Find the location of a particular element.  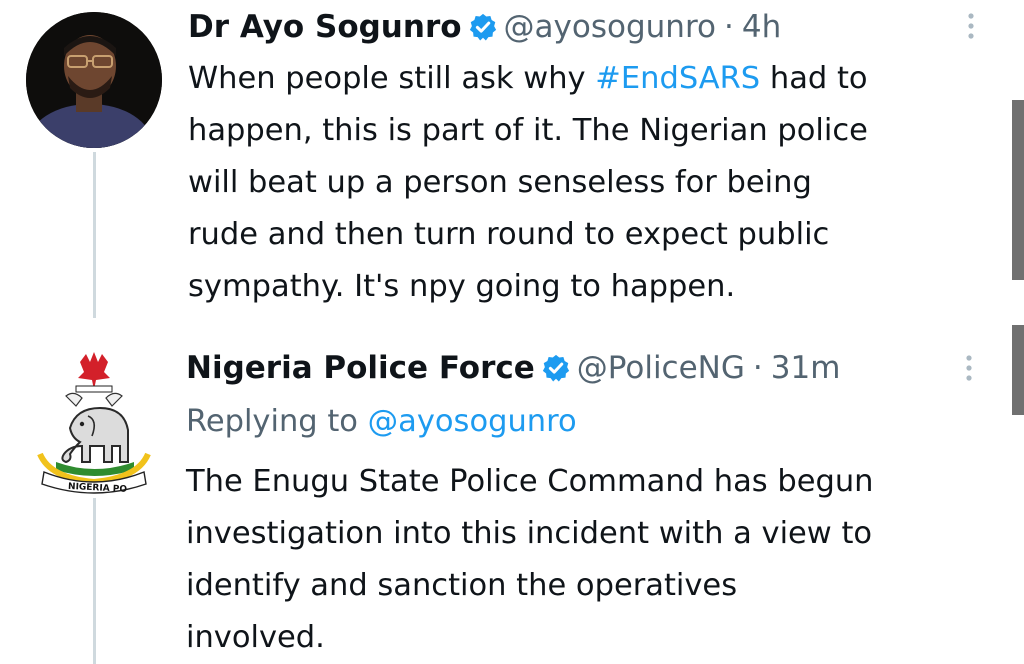

tweet-text-line: identify and sanction the operatives is located at coordinates (462, 585).